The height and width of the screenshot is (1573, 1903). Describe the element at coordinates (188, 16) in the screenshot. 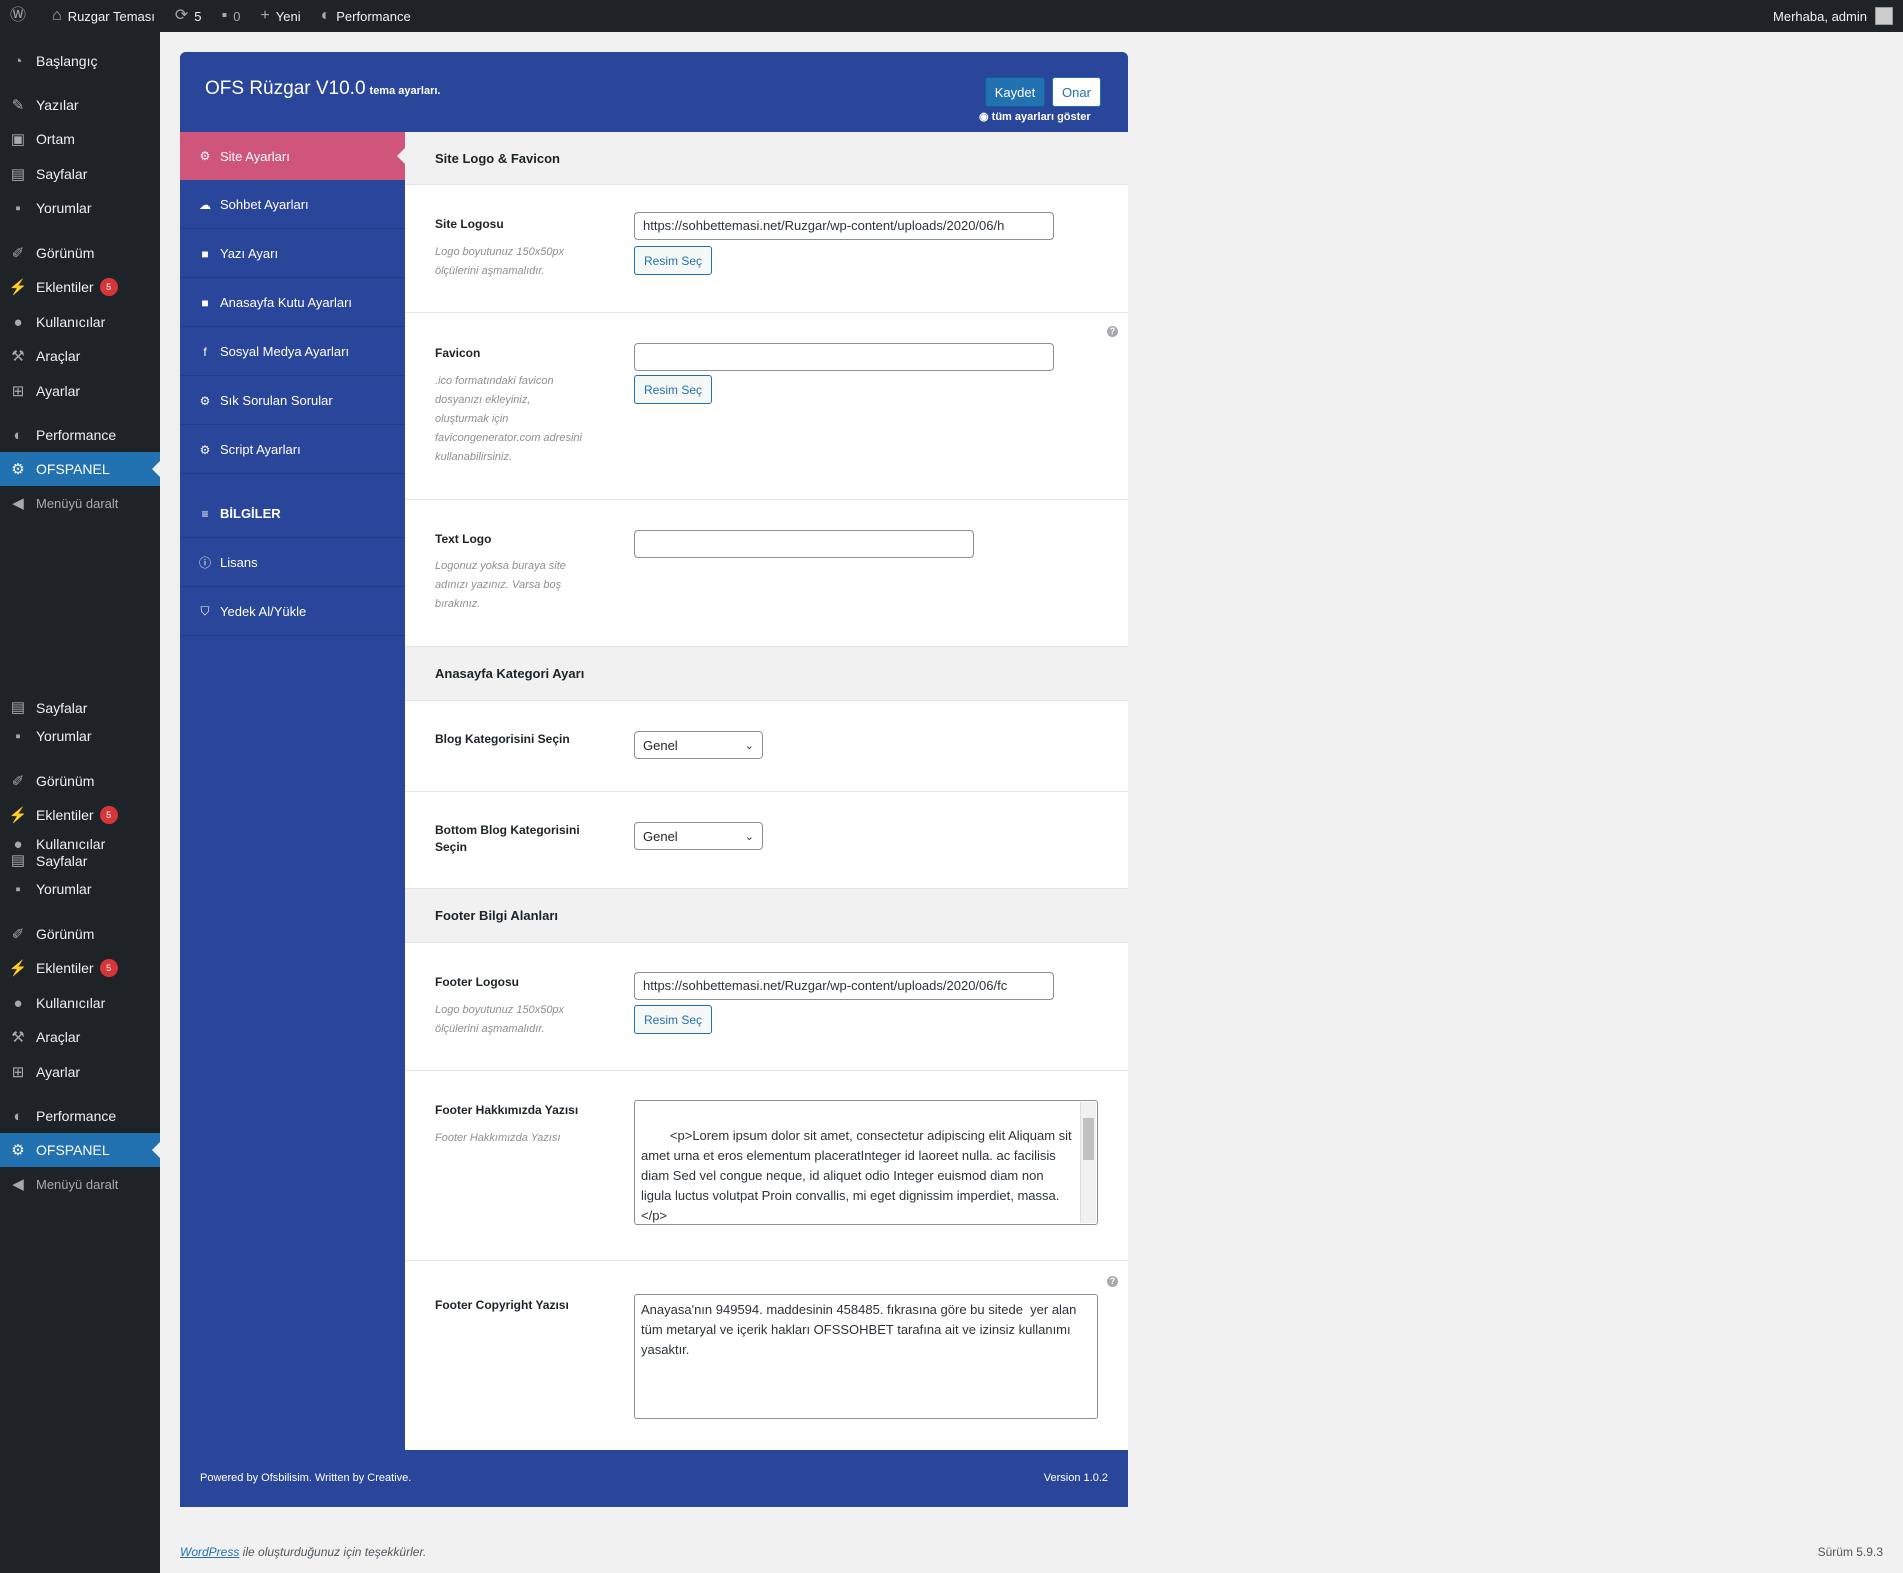

I see `updates-menu: ⟳ 5` at that location.